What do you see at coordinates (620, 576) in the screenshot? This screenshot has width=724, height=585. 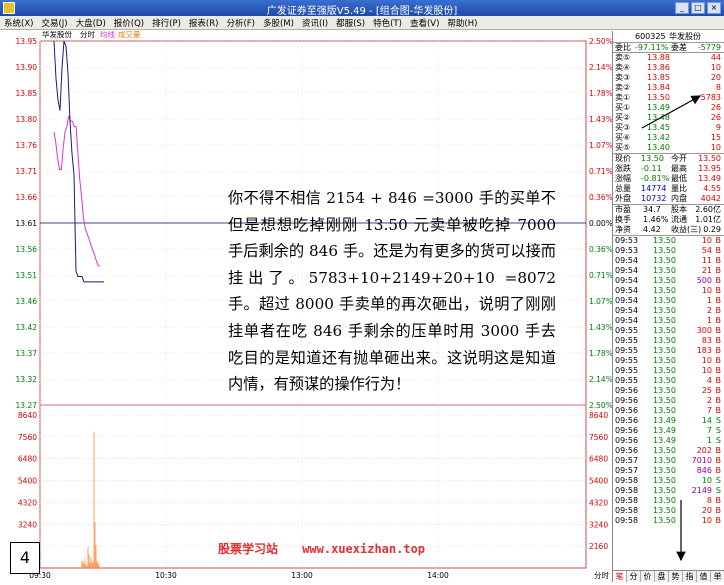 I see `quote-tab-0: 笔` at bounding box center [620, 576].